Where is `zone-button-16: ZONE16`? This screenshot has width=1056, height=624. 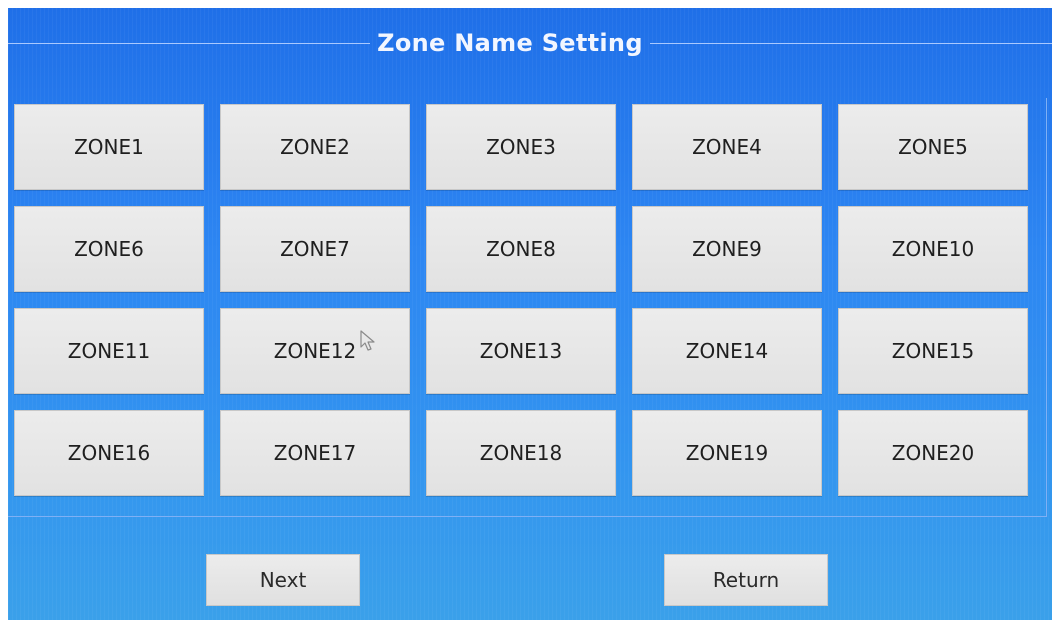 zone-button-16: ZONE16 is located at coordinates (109, 453).